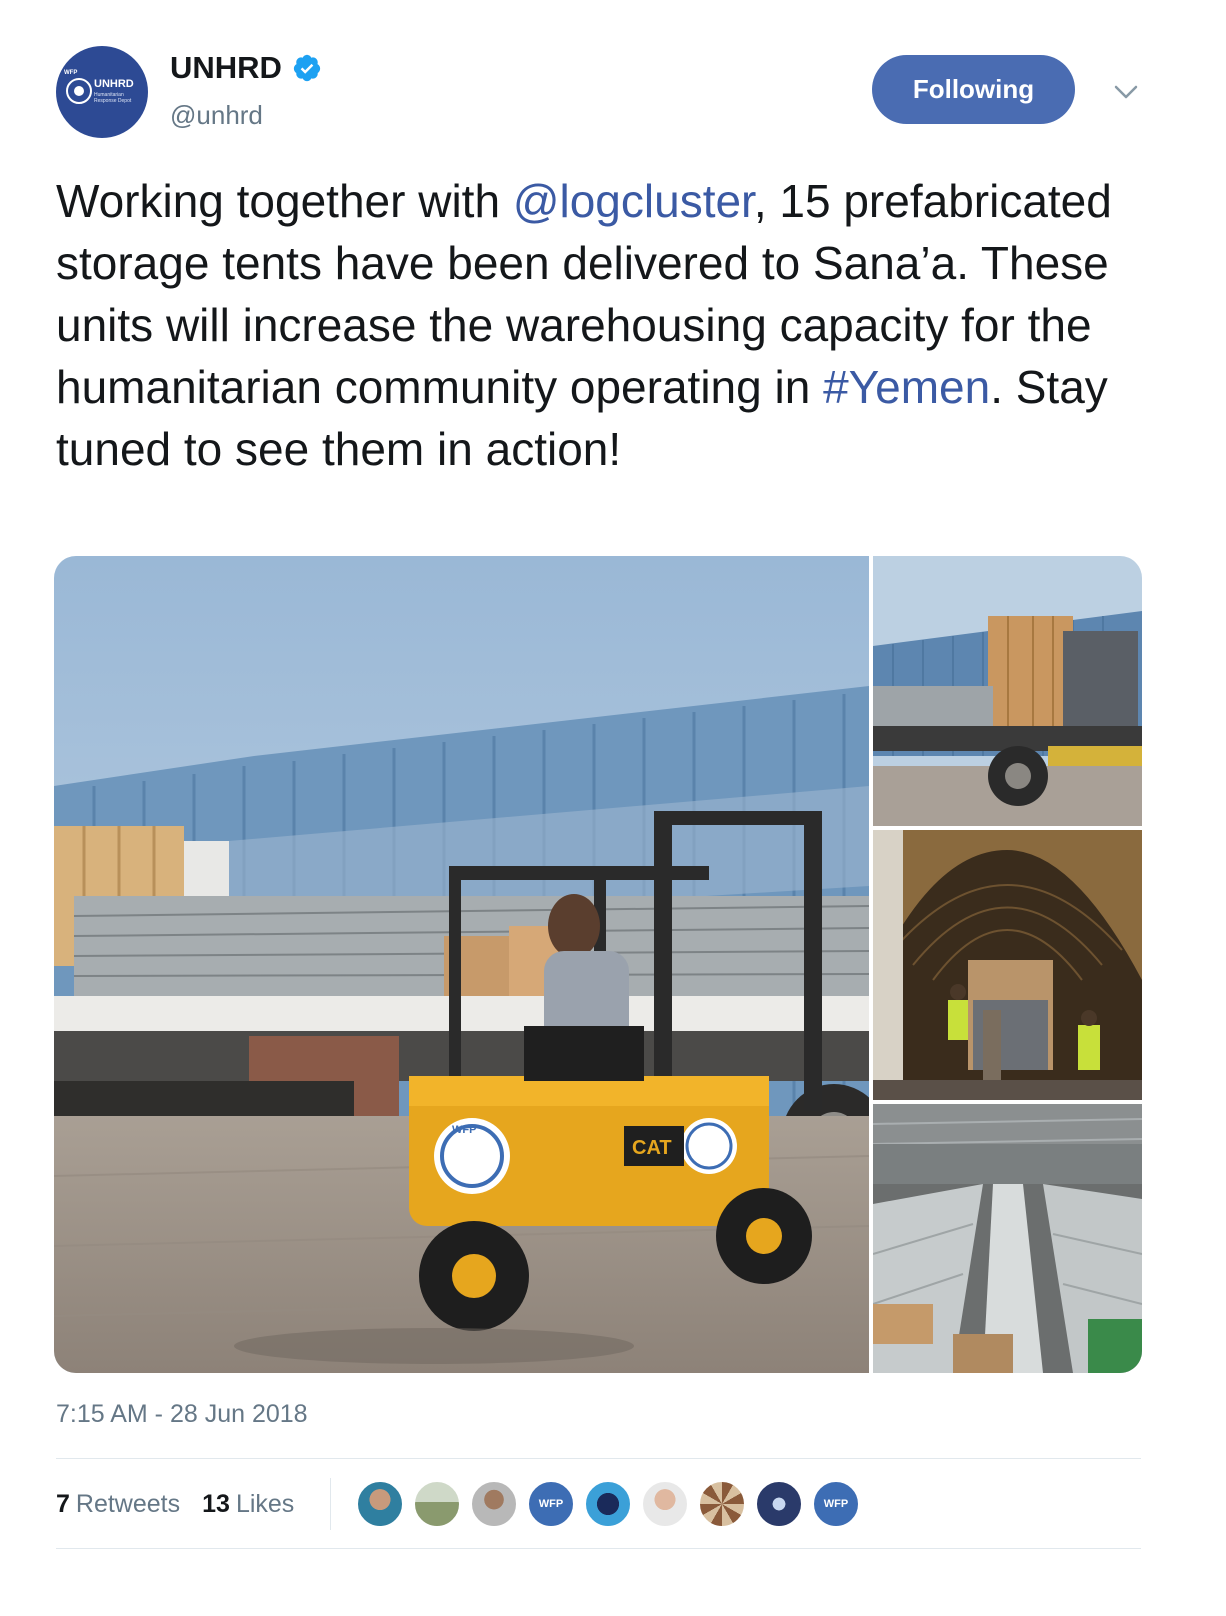 The image size is (1226, 1616). What do you see at coordinates (652, 1148) in the screenshot?
I see `forklift-brand-text: CAT` at bounding box center [652, 1148].